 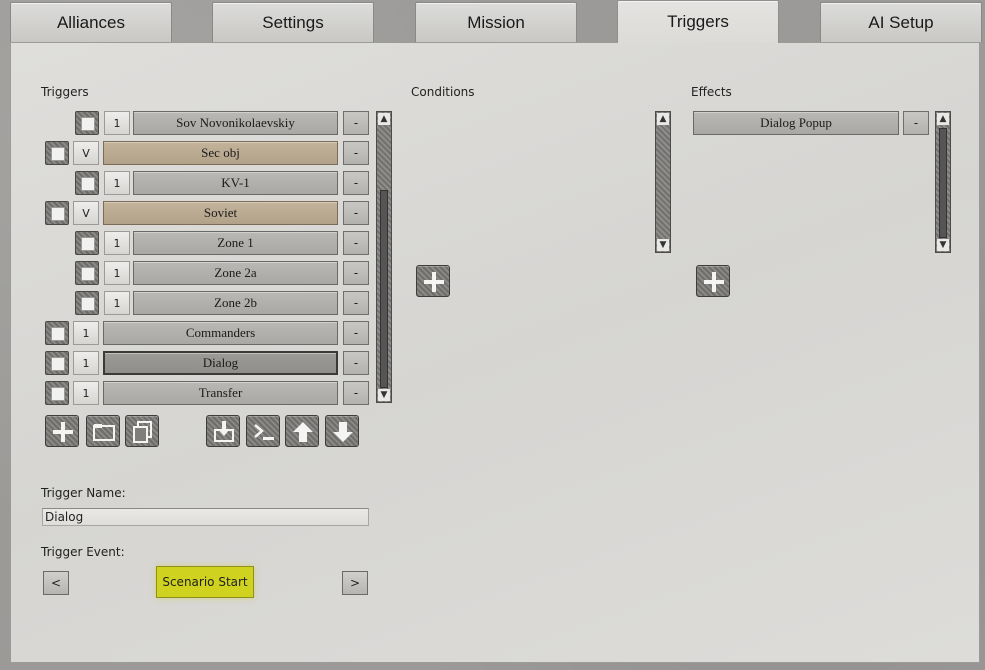 I want to click on trigger-item: Sov Novonikolaevskiy, so click(x=235, y=123).